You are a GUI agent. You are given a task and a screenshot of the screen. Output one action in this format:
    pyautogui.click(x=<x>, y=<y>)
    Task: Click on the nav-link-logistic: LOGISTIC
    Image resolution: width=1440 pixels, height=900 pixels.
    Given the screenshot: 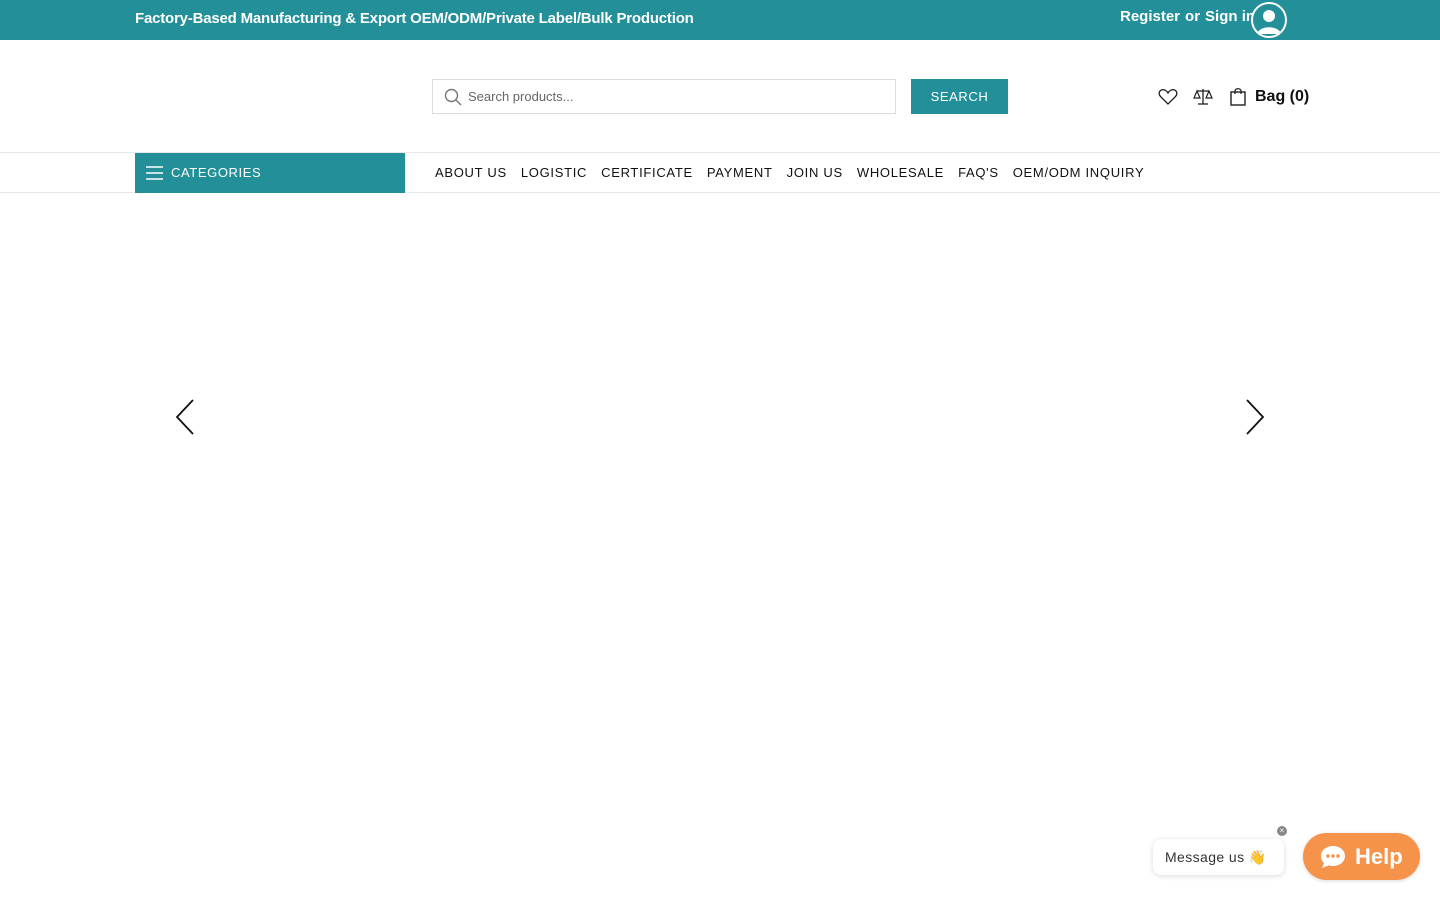 What is the action you would take?
    pyautogui.click(x=554, y=172)
    